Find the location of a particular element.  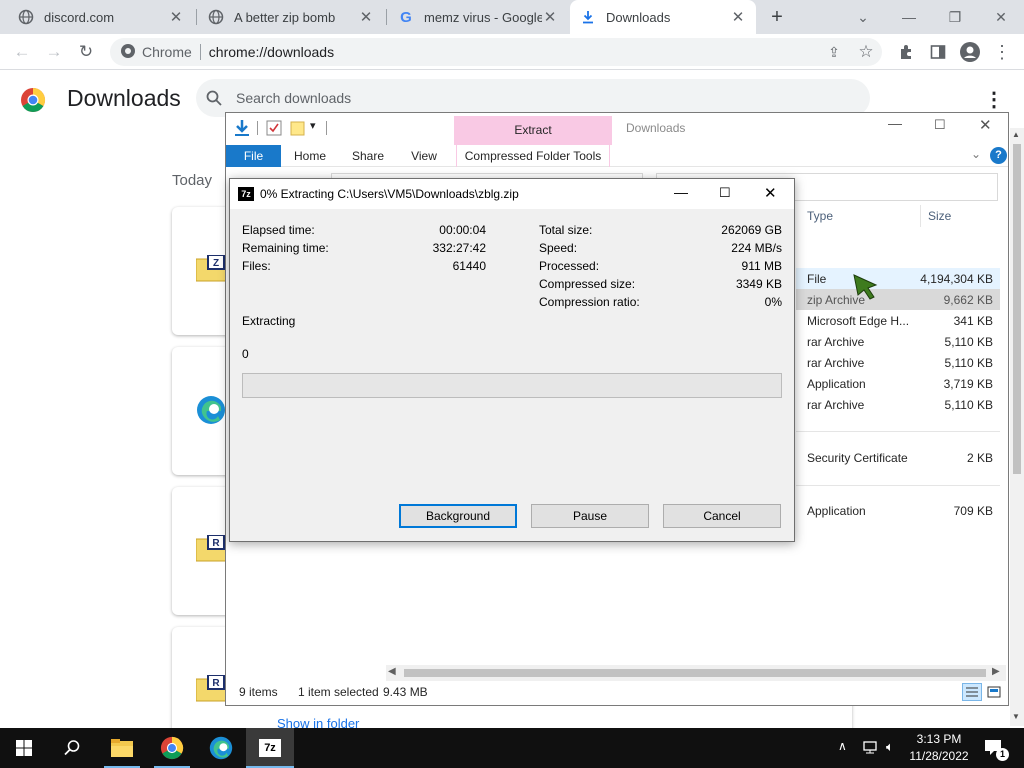

pause-button: Pause is located at coordinates (590, 516).